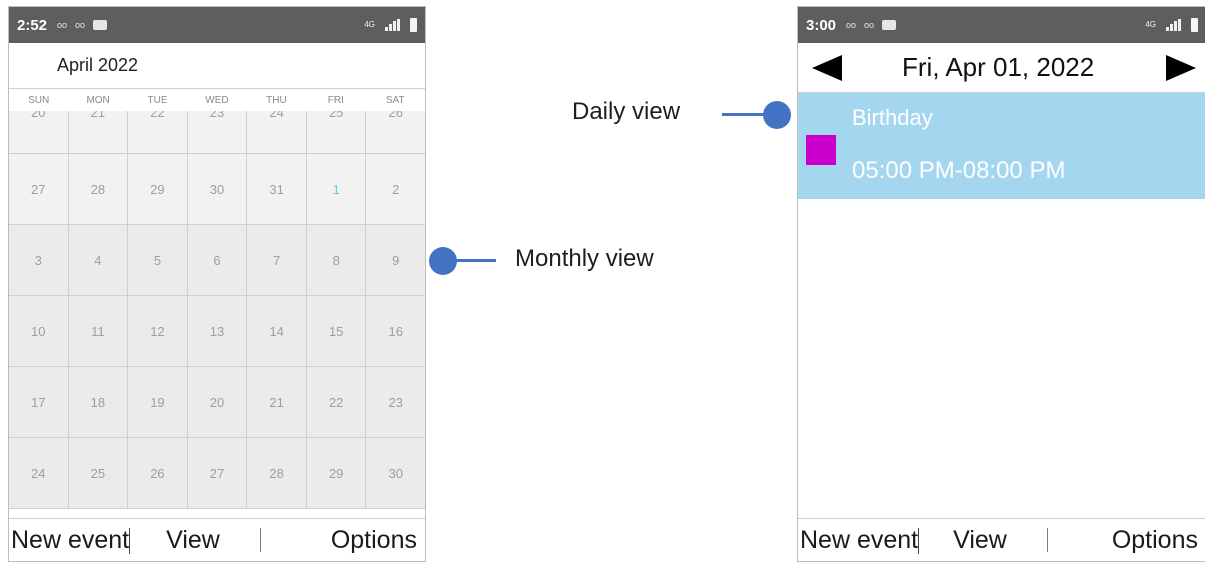 The width and height of the screenshot is (1205, 562). I want to click on day-header: Fri, Apr 01, 2022, so click(1001, 68).